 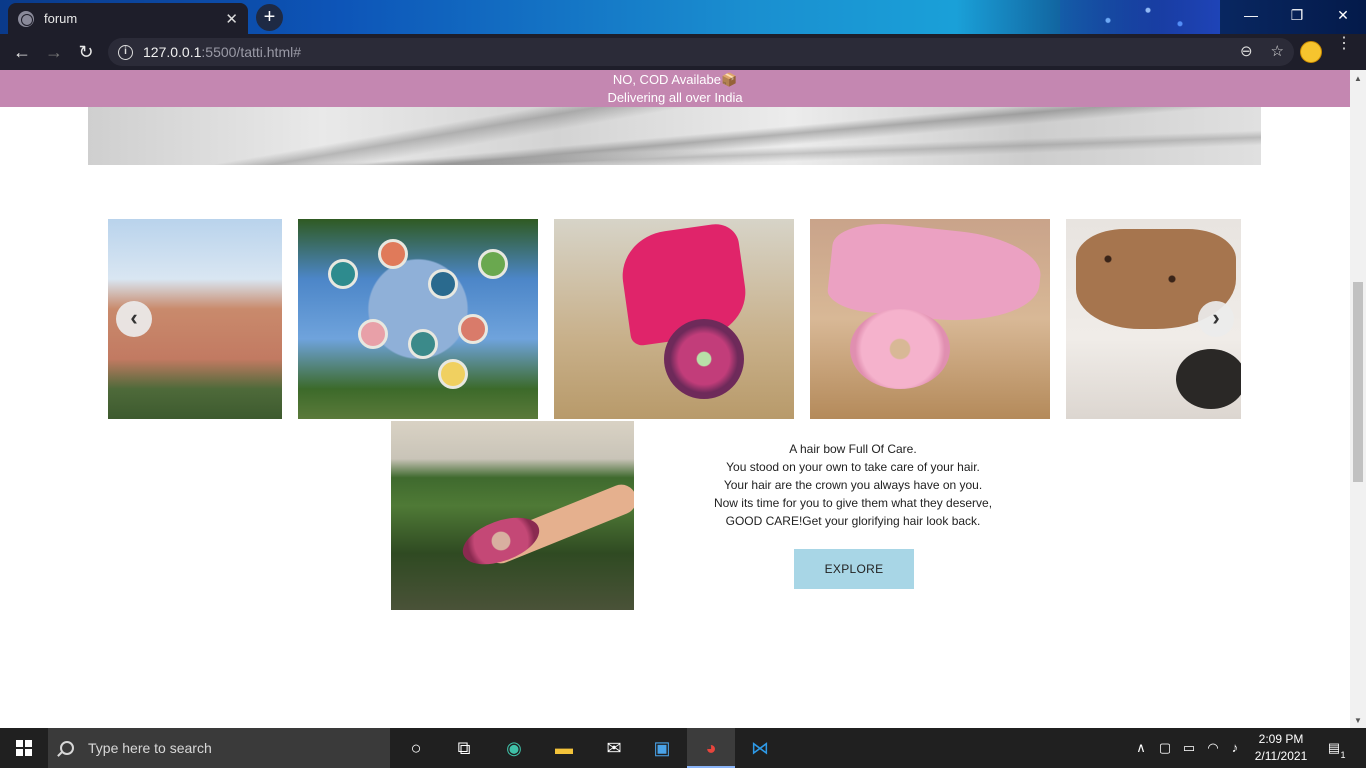 What do you see at coordinates (1343, 15) in the screenshot?
I see `window-close-button: ✕` at bounding box center [1343, 15].